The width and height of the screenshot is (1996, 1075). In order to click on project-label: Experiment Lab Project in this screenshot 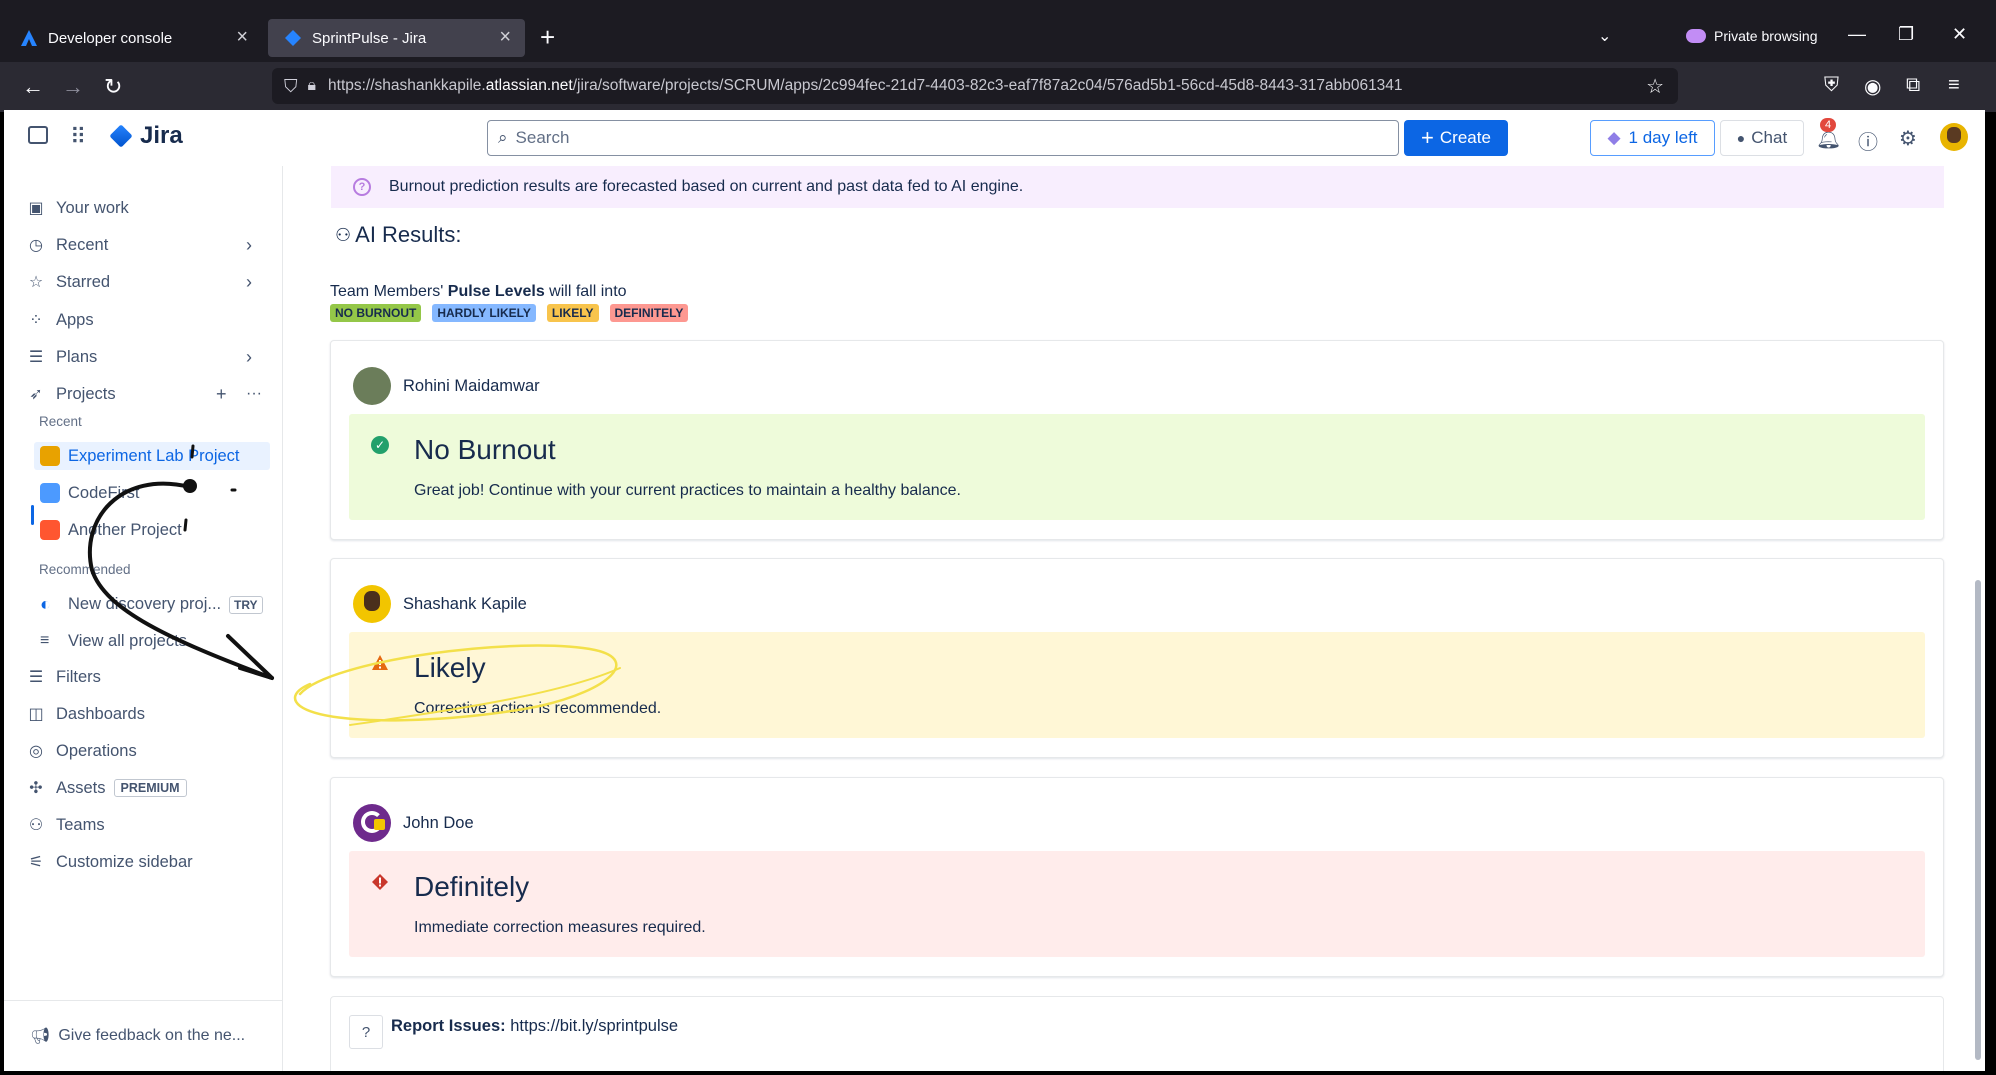, I will do `click(154, 455)`.